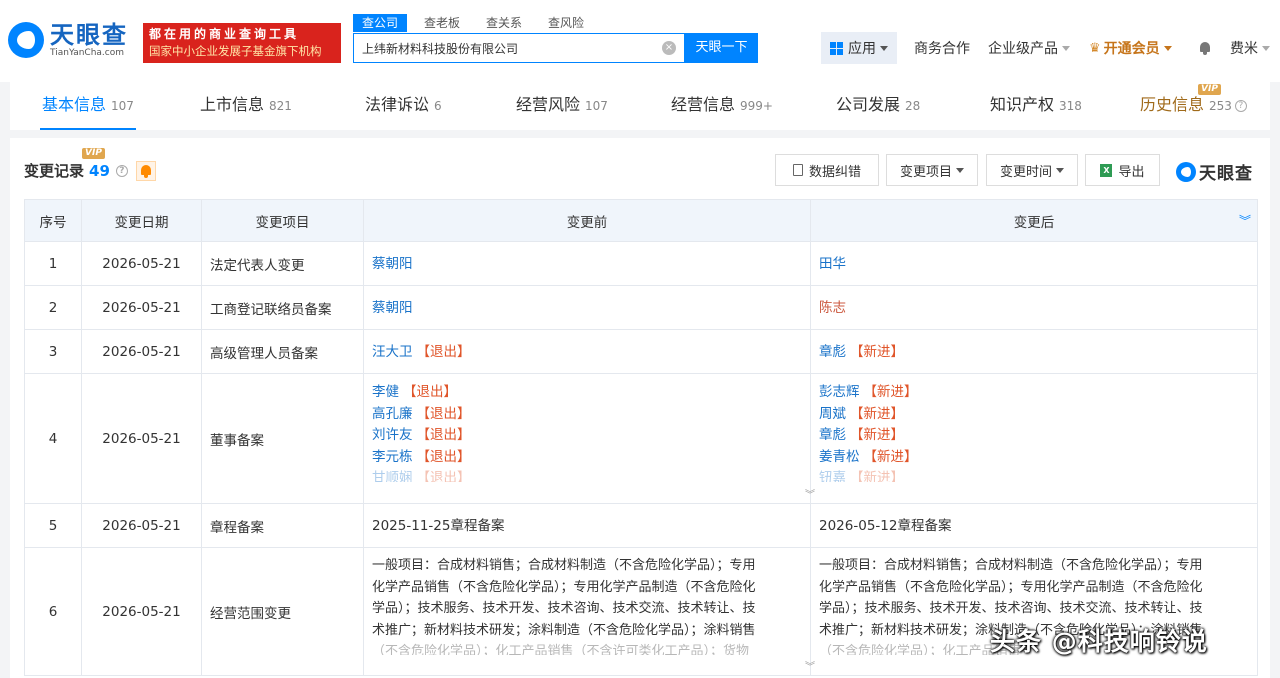 This screenshot has height=678, width=1280. Describe the element at coordinates (868, 104) in the screenshot. I see `tab-label: 公司发展` at that location.